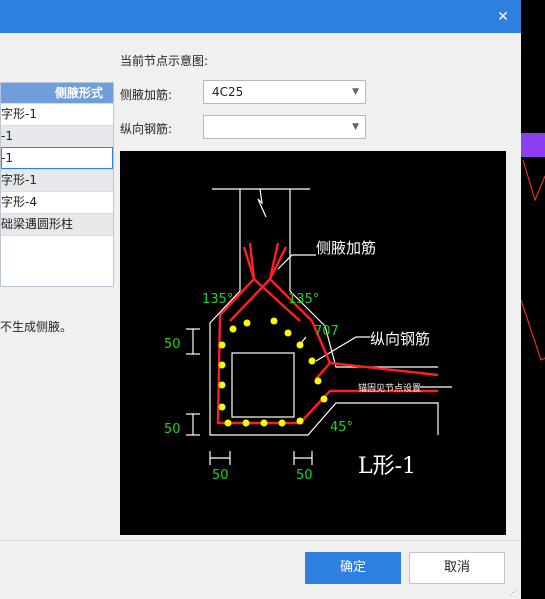 Image resolution: width=545 pixels, height=599 pixels. What do you see at coordinates (303, 299) in the screenshot?
I see `angle-right-label: 135°` at bounding box center [303, 299].